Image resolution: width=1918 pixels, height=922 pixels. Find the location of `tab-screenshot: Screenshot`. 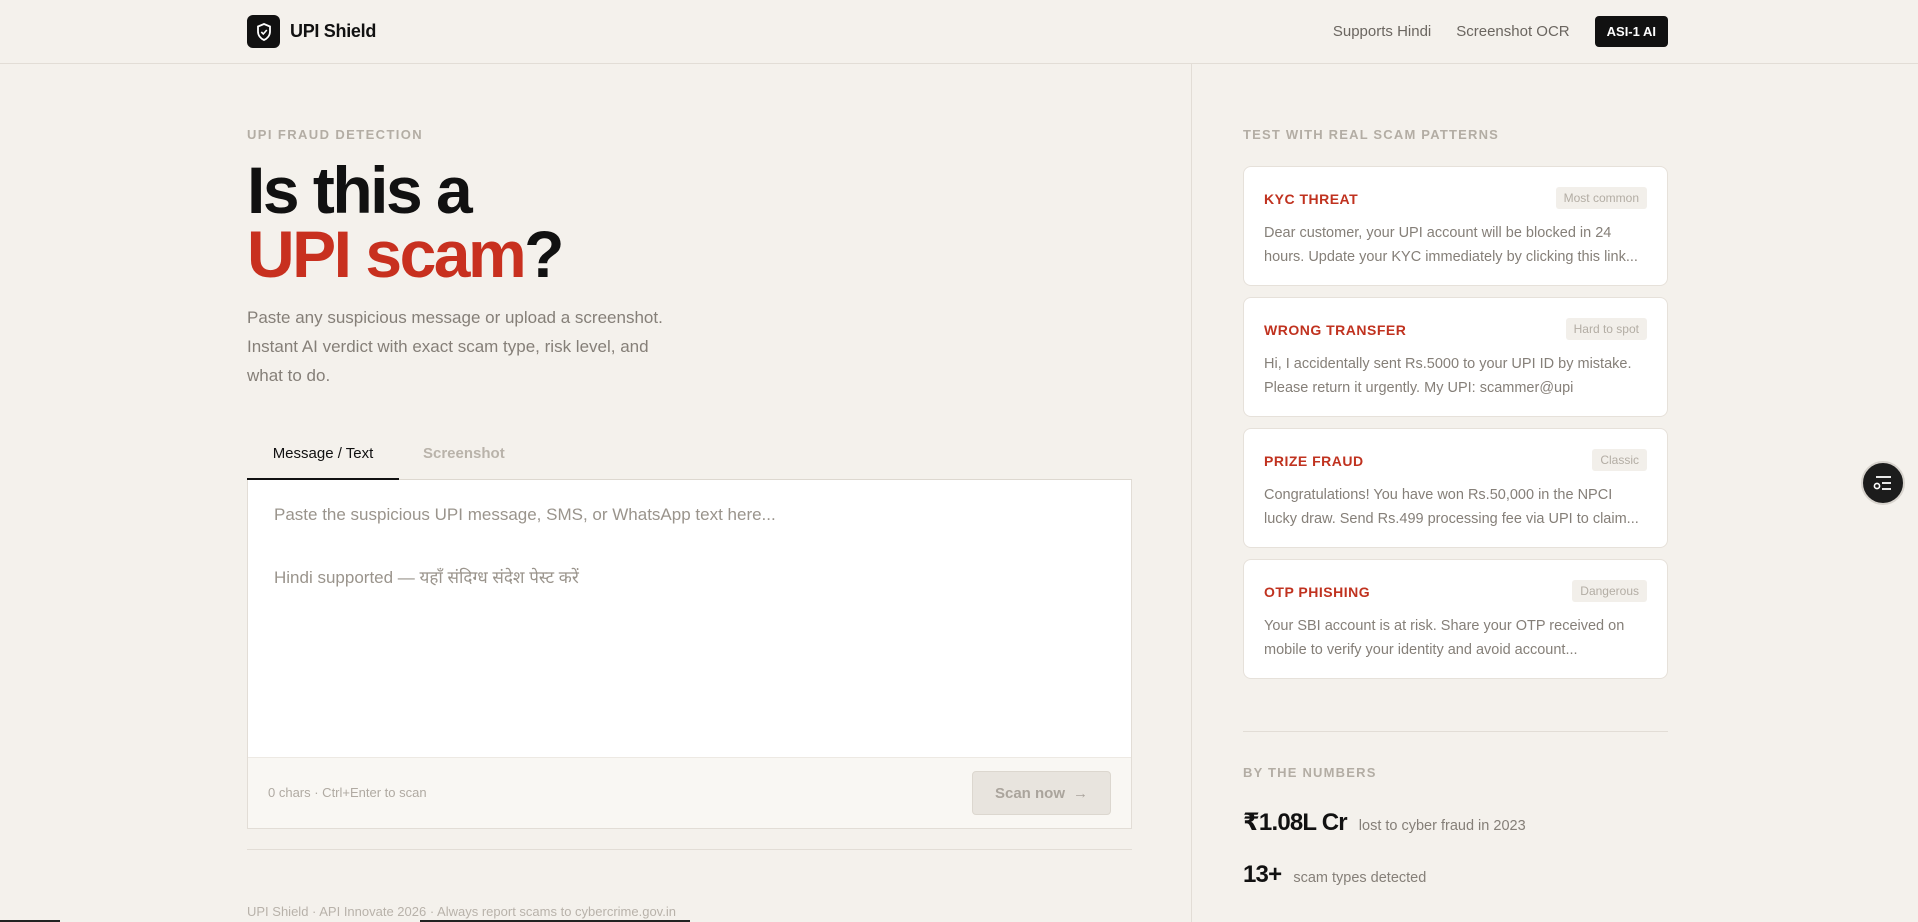

tab-screenshot: Screenshot is located at coordinates (464, 456).